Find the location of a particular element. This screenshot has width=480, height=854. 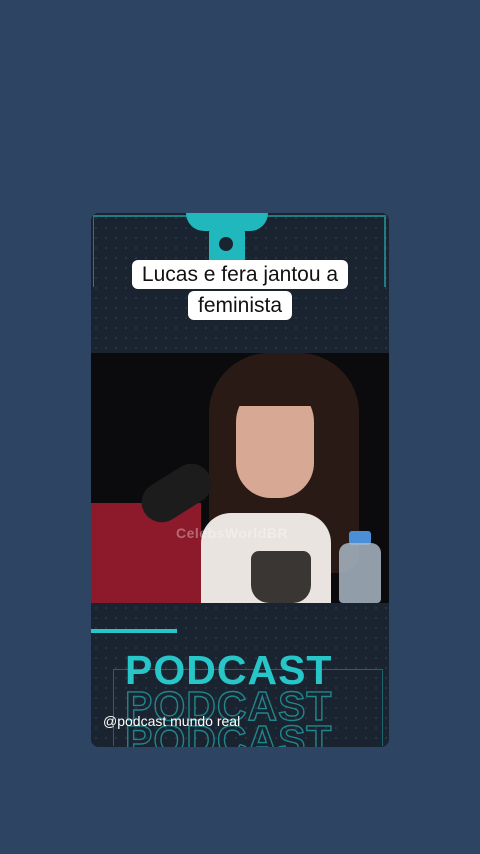

caption: Lucas e fera jantou a feminista is located at coordinates (240, 290).